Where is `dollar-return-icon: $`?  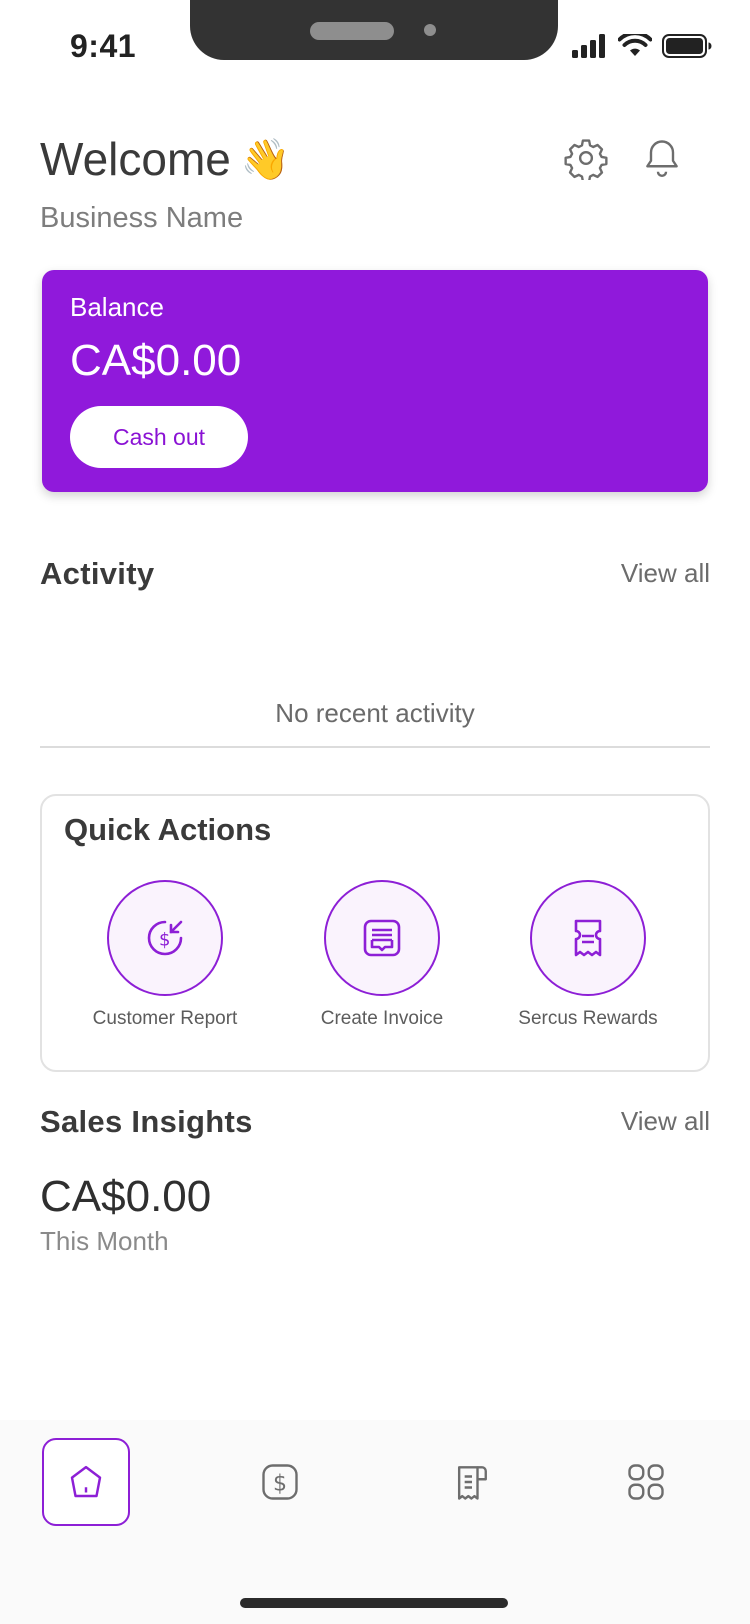
dollar-return-icon: $ is located at coordinates (165, 938).